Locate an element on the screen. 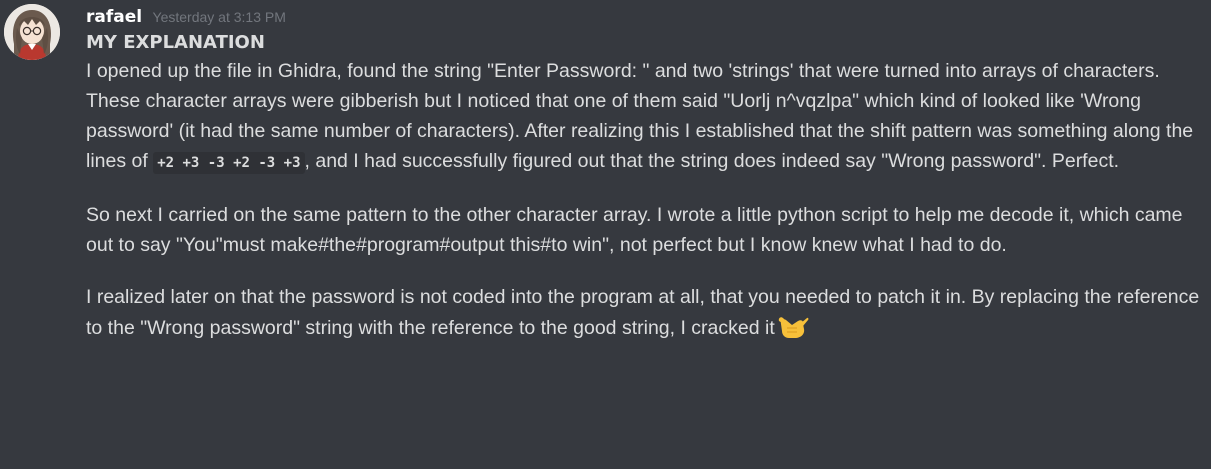  avatar is located at coordinates (32, 32).